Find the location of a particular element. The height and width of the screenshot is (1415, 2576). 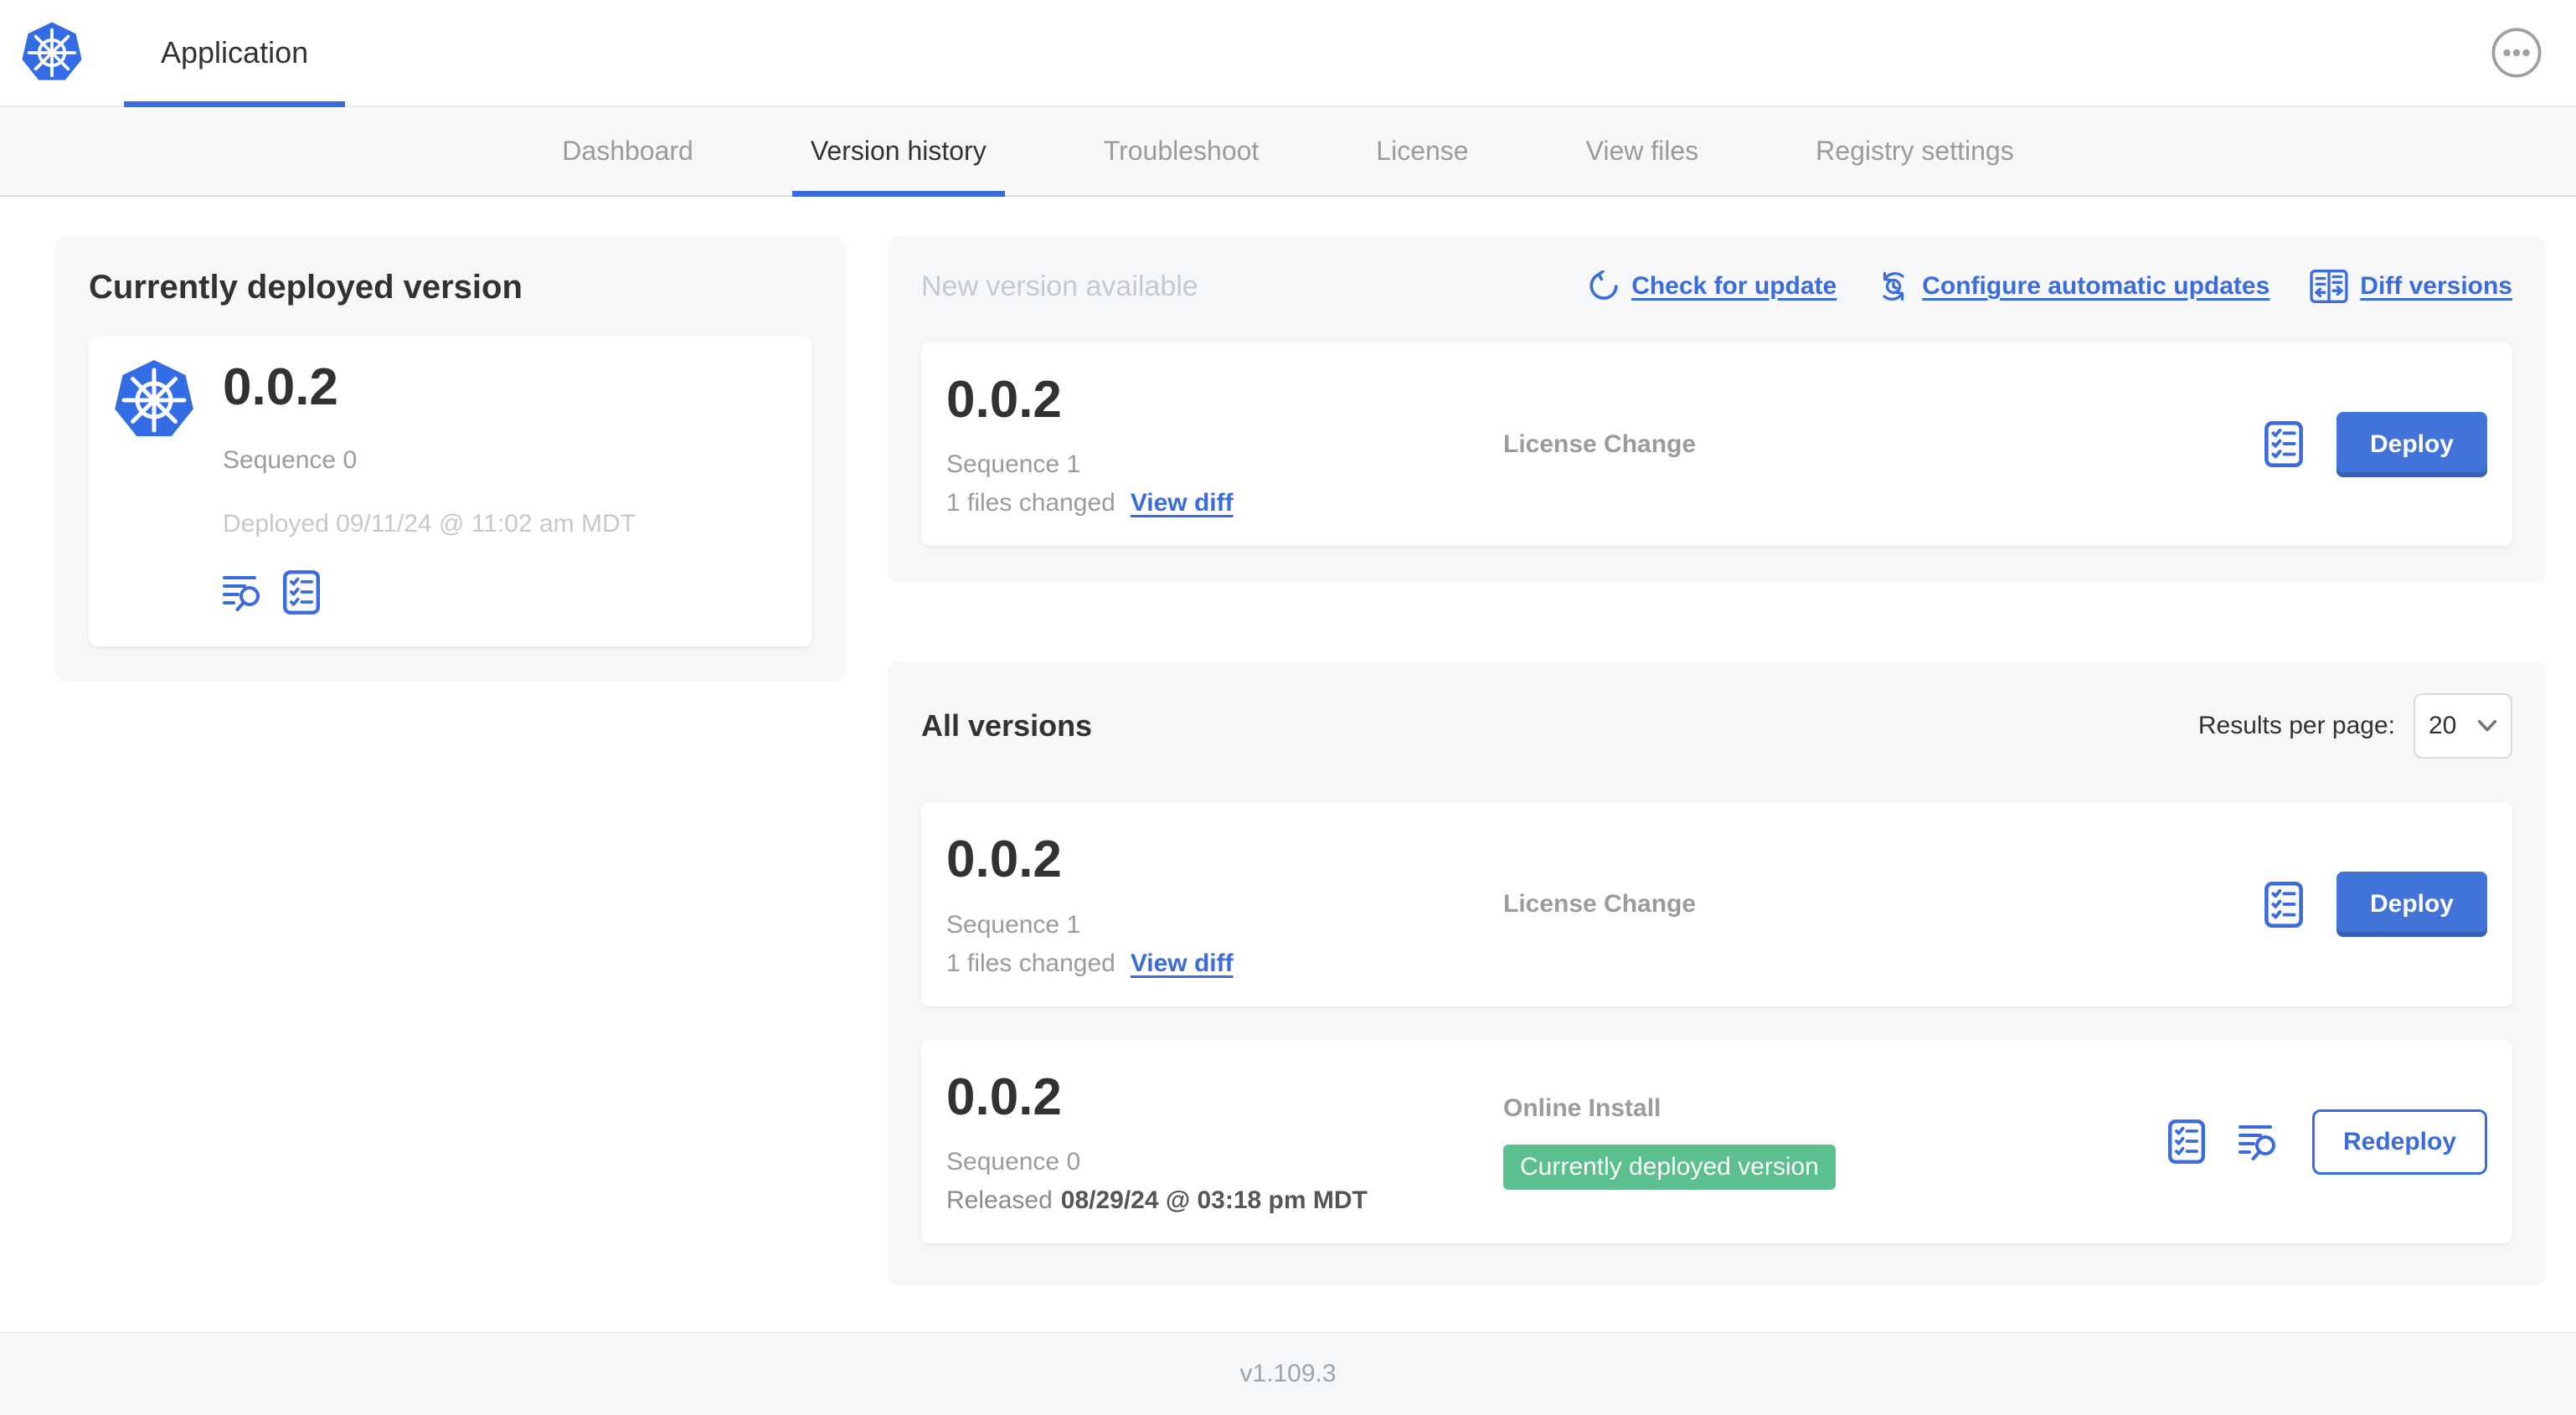

check-for-update-link: Check for update is located at coordinates (1712, 286).